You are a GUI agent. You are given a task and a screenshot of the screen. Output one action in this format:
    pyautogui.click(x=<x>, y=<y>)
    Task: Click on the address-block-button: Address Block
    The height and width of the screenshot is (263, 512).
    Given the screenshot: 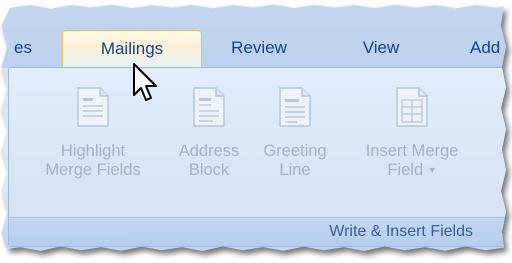 What is the action you would take?
    pyautogui.click(x=209, y=133)
    